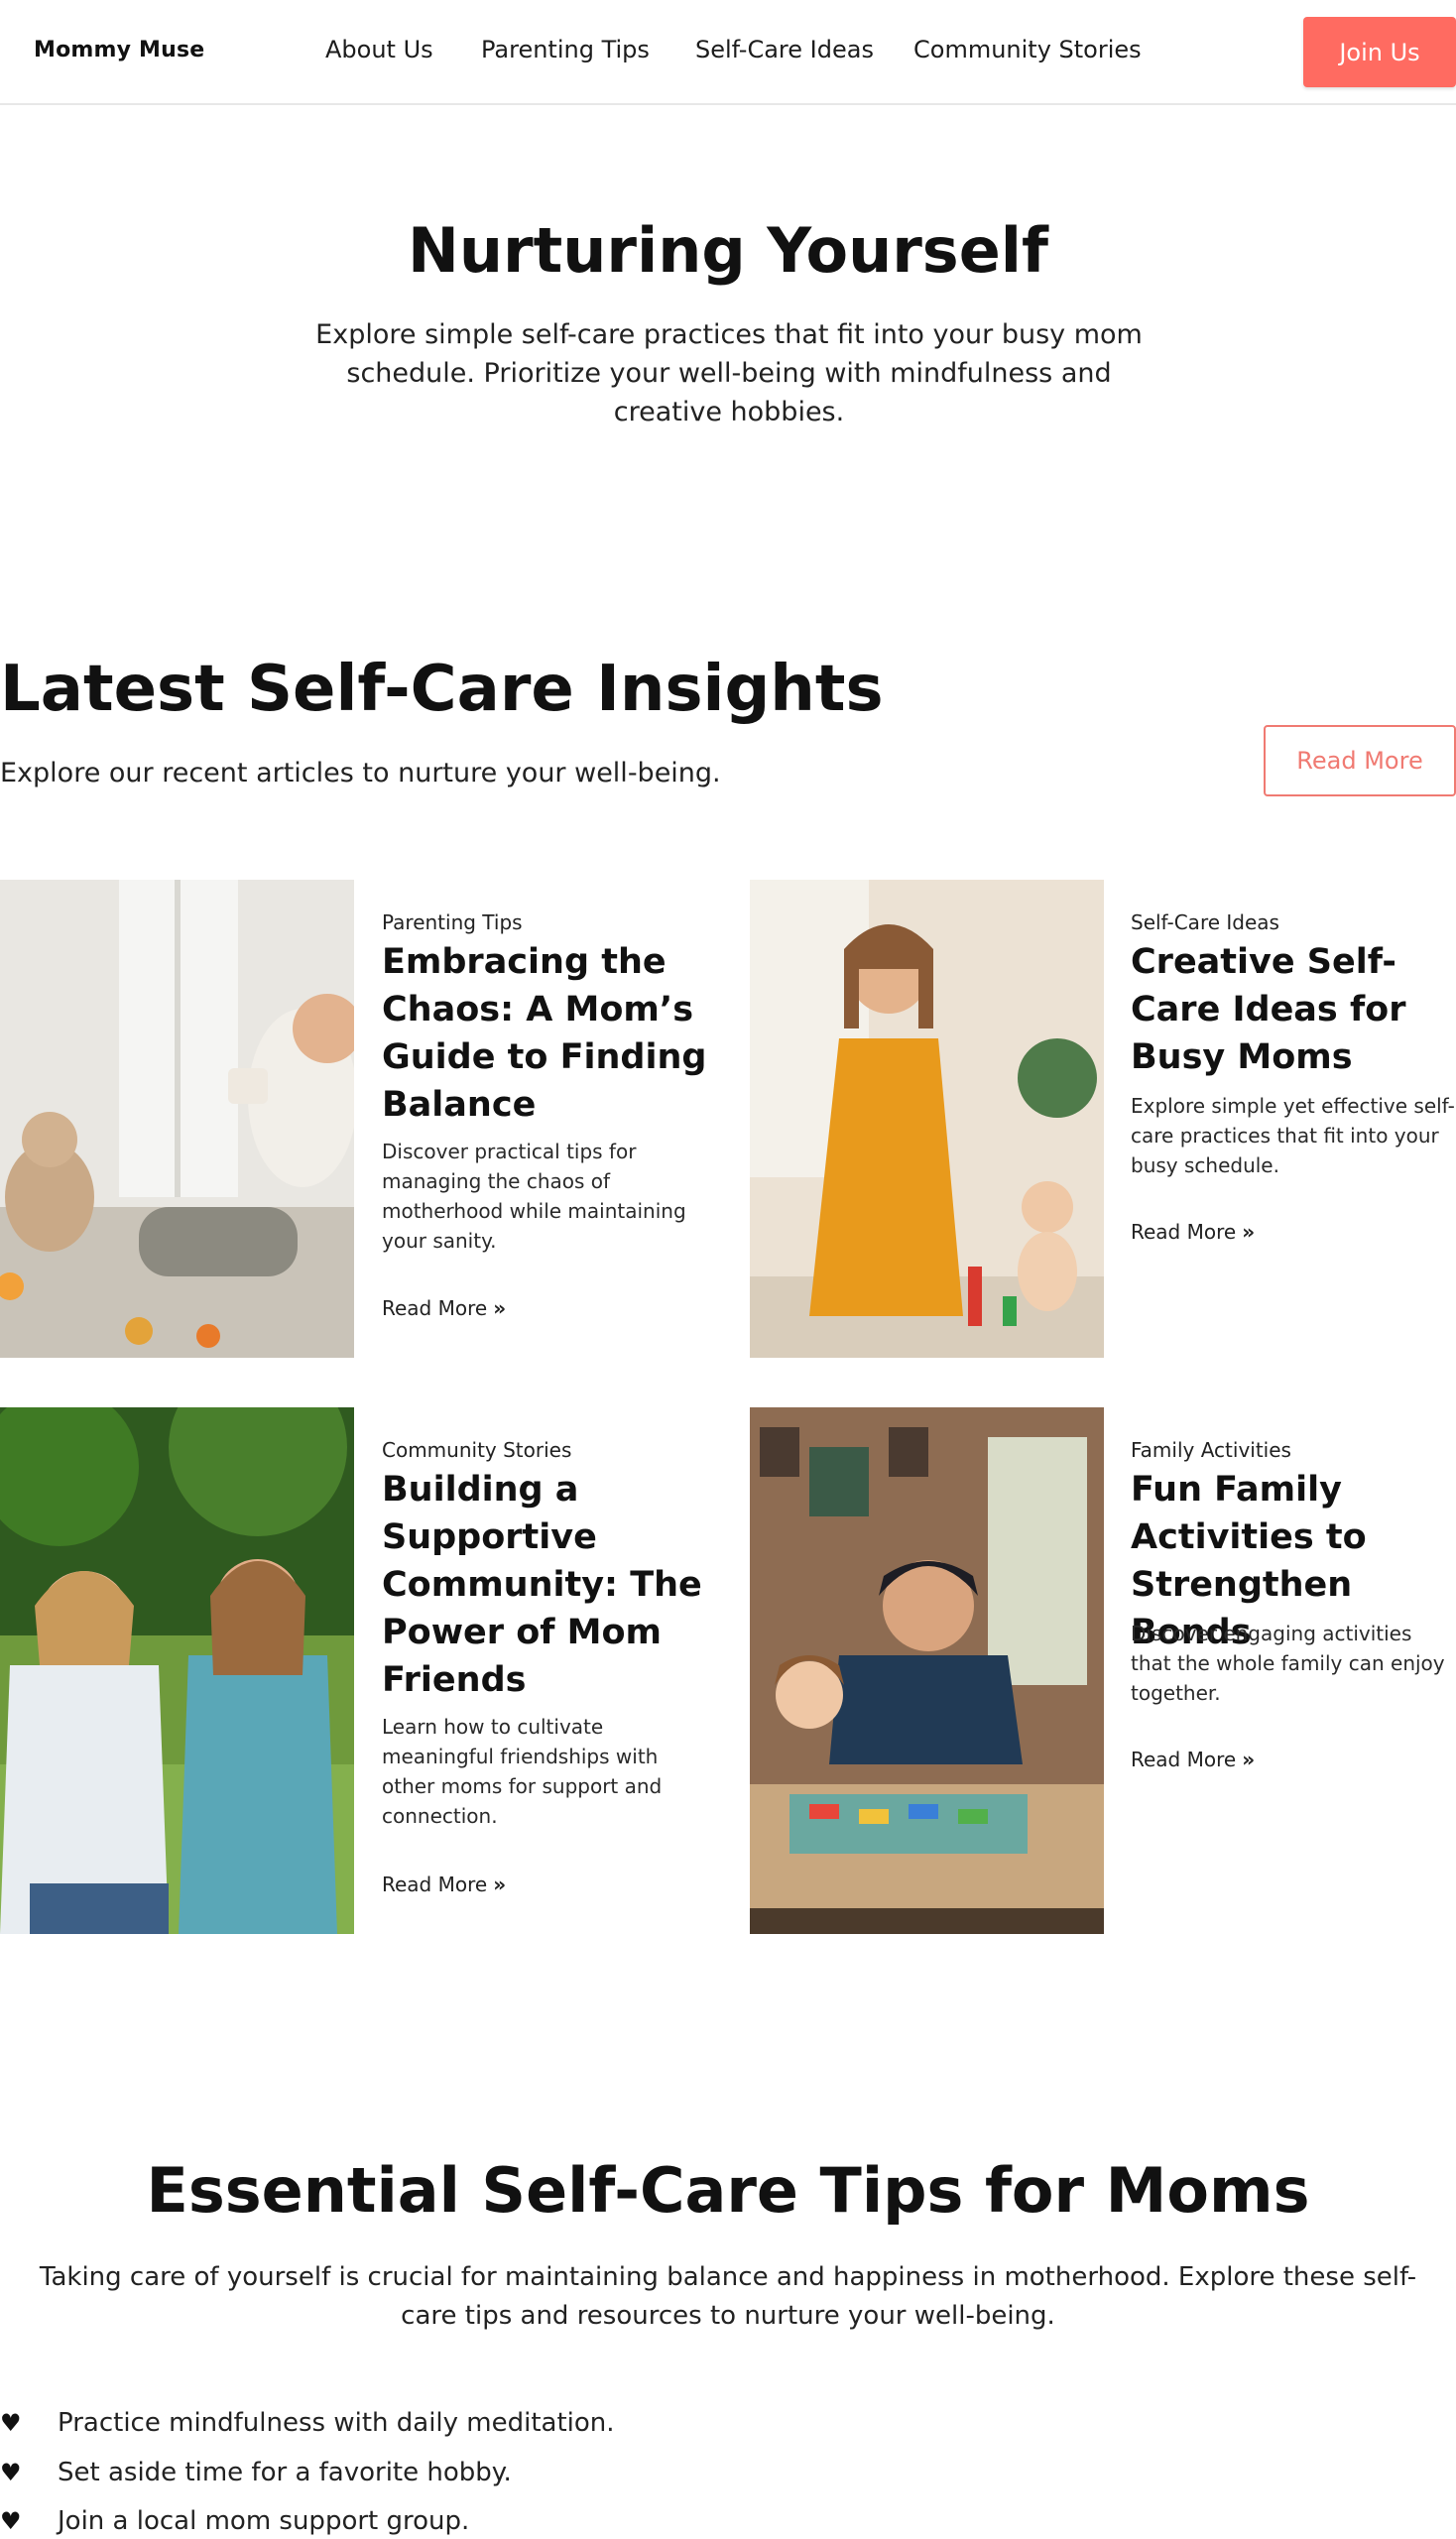 The width and height of the screenshot is (1456, 2539). What do you see at coordinates (477, 1450) in the screenshot?
I see `card-category: Community Stories` at bounding box center [477, 1450].